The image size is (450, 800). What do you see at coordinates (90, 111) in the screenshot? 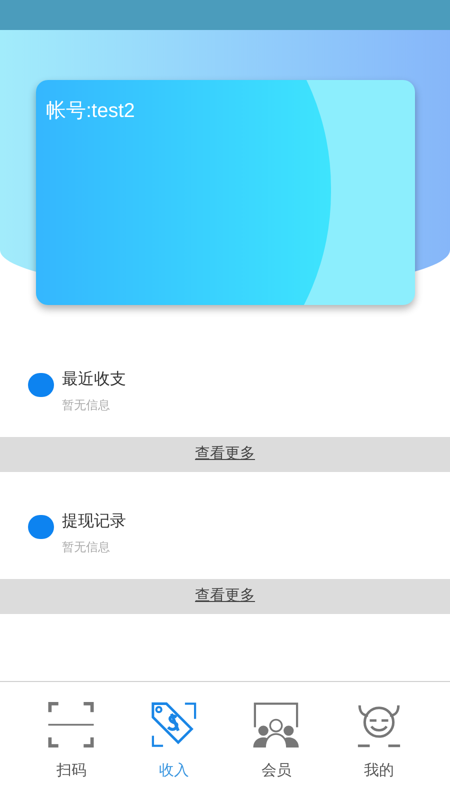
I see `account-label: 帐号:test2` at bounding box center [90, 111].